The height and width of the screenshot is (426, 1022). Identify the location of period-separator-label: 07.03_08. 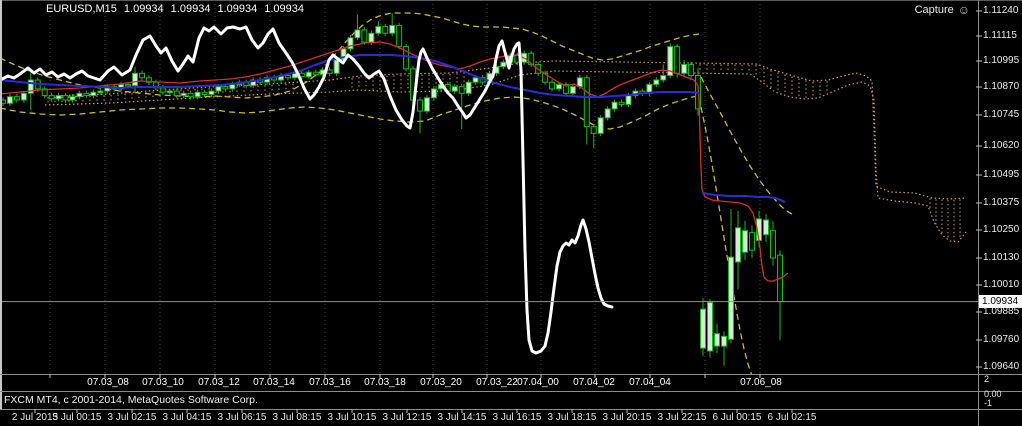
(108, 382).